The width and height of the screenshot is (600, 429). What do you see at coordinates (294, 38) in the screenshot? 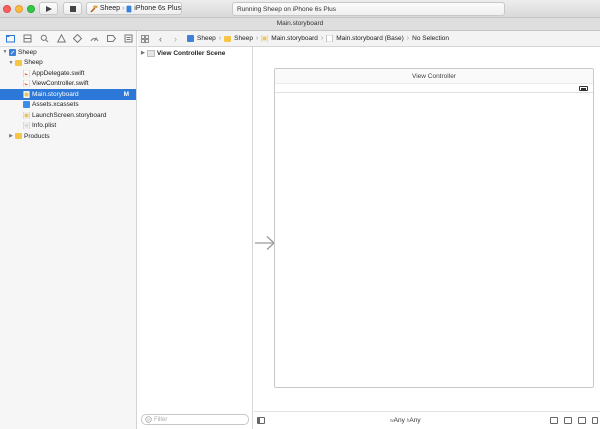
I see `breadcrumb-file: Main.storyboard` at bounding box center [294, 38].